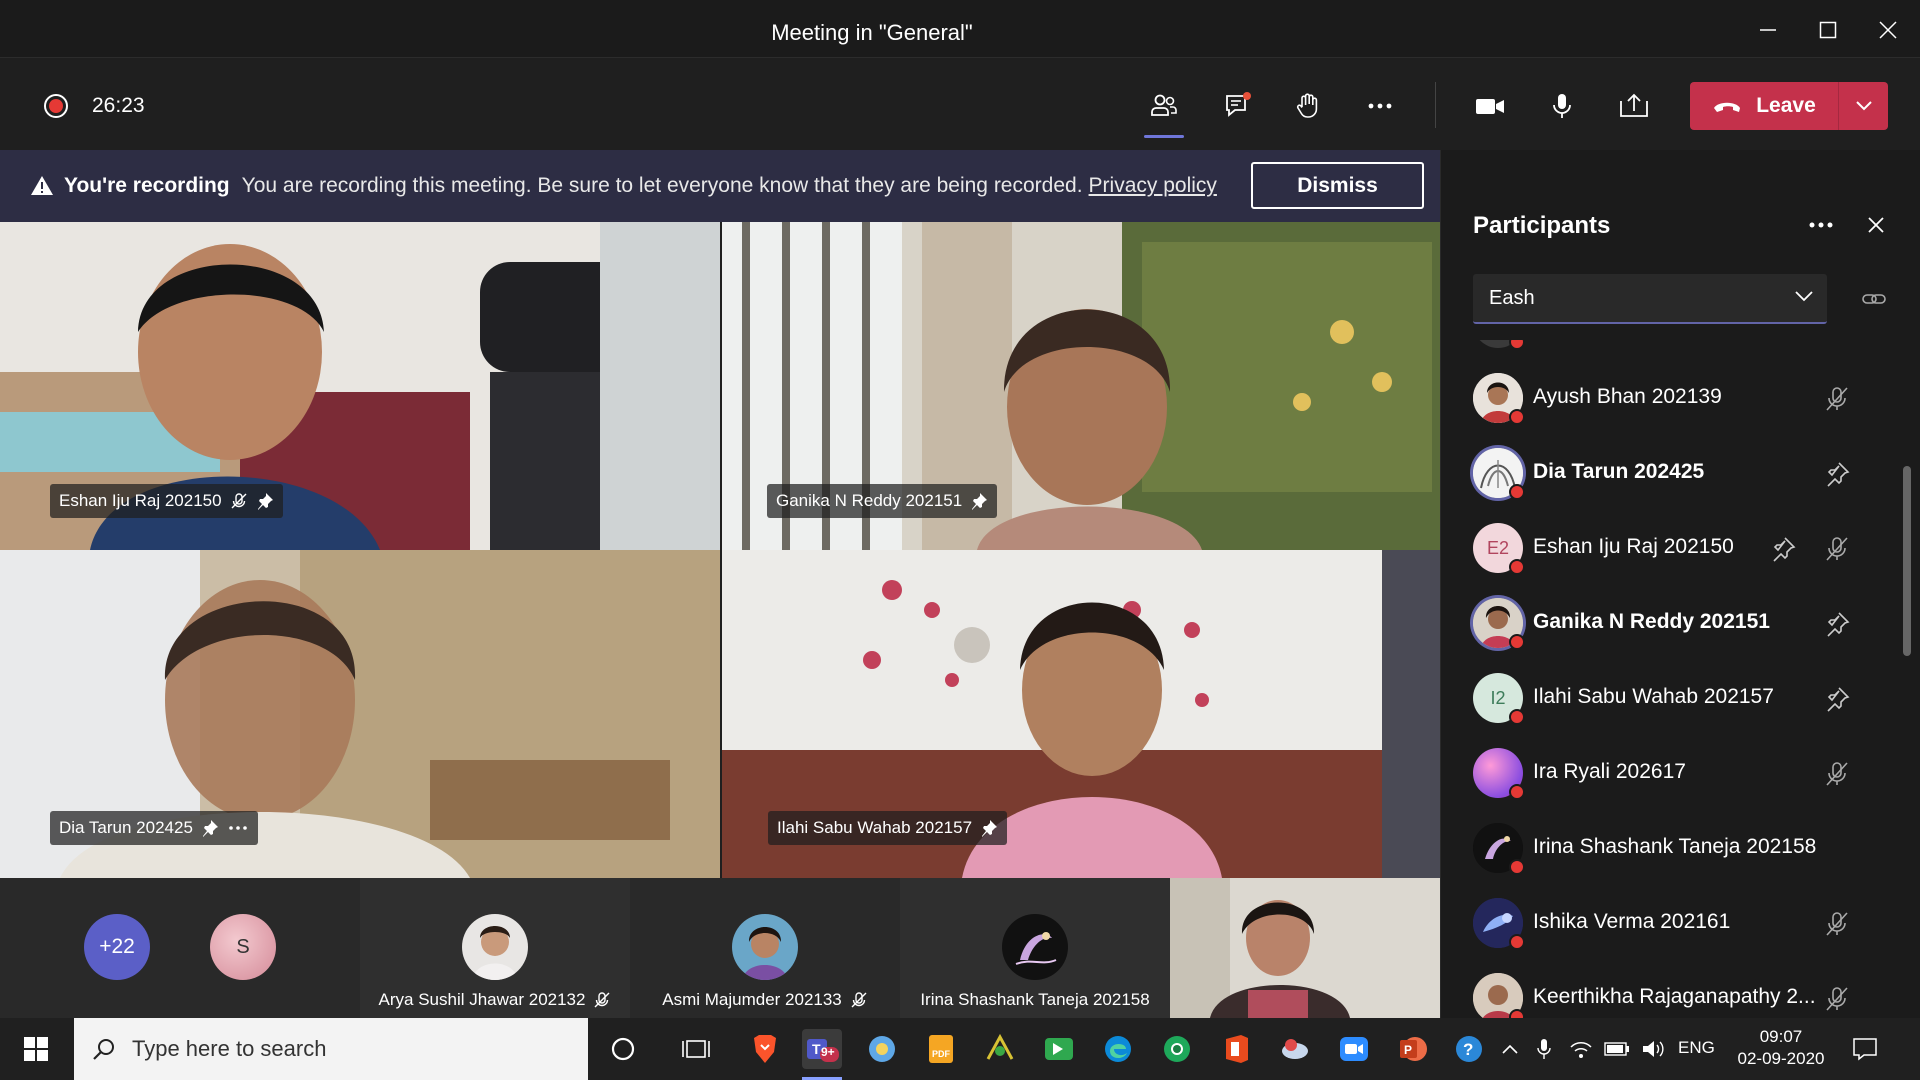 The height and width of the screenshot is (1080, 1920). What do you see at coordinates (1236, 1049) in the screenshot?
I see `taskbar-app-office` at bounding box center [1236, 1049].